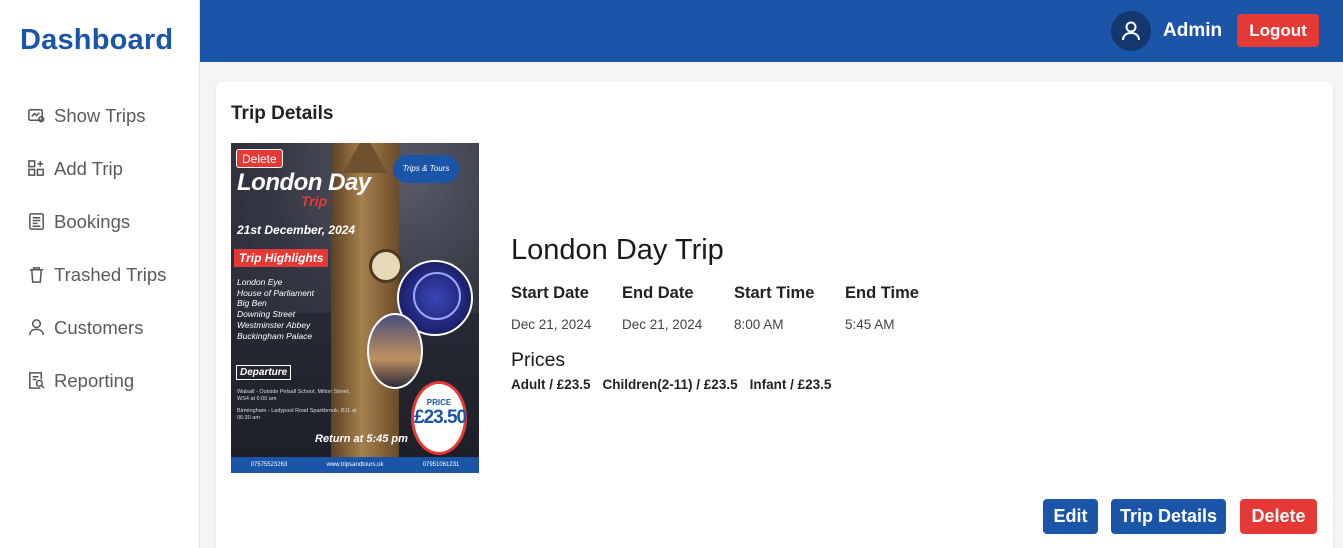 Image resolution: width=1343 pixels, height=548 pixels. I want to click on sidebar-item-label: Add Trip, so click(88, 168).